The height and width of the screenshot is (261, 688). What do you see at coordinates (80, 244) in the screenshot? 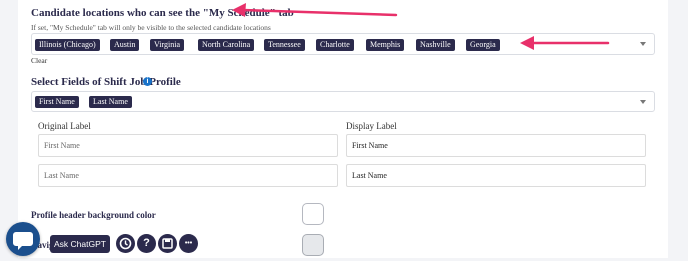
I see `ask-chatgpt-button: Ask ChatGPT` at bounding box center [80, 244].